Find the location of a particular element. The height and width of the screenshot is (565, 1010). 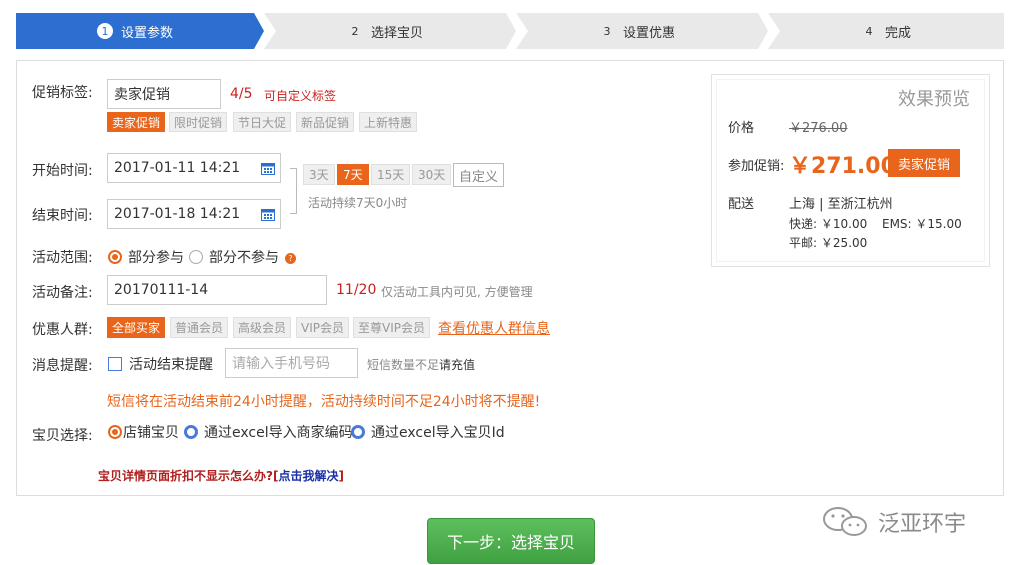

sms-checkbox is located at coordinates (115, 364).